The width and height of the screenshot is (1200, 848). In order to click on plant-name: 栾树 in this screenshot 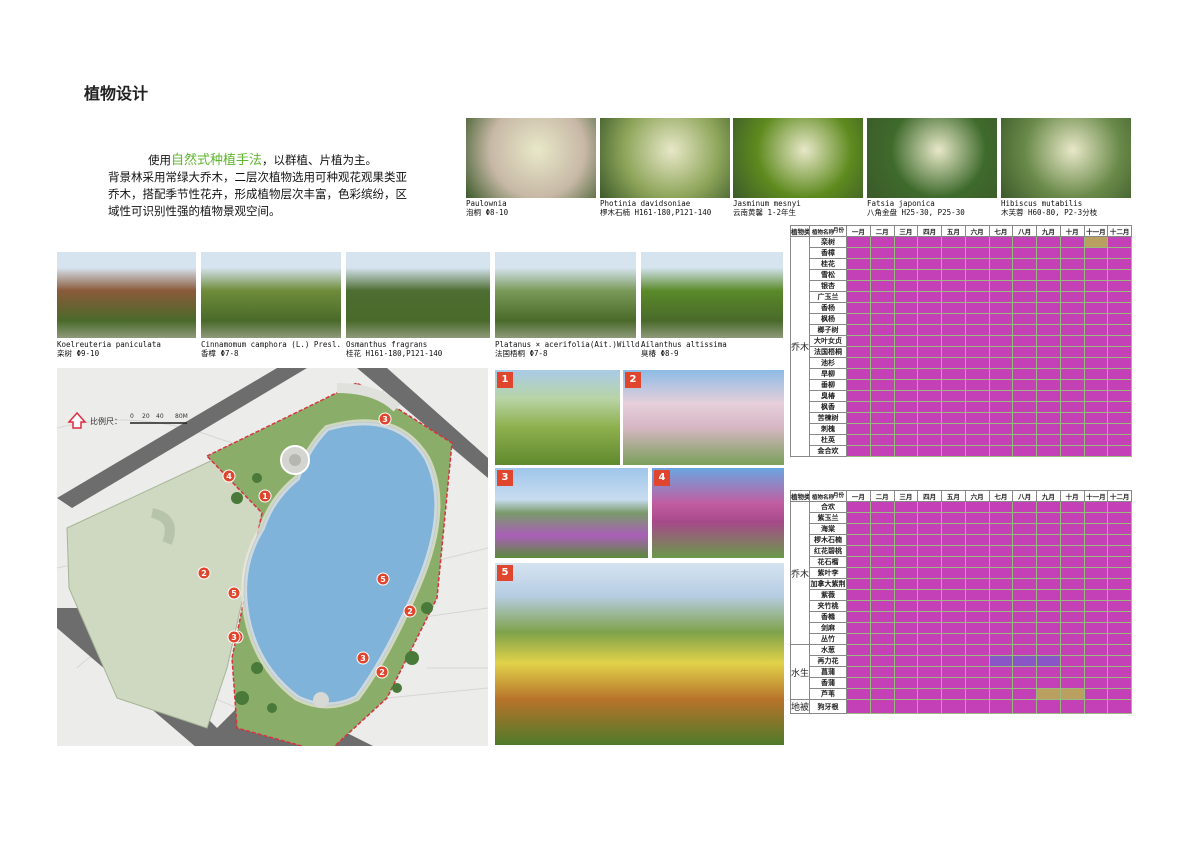, I will do `click(828, 242)`.